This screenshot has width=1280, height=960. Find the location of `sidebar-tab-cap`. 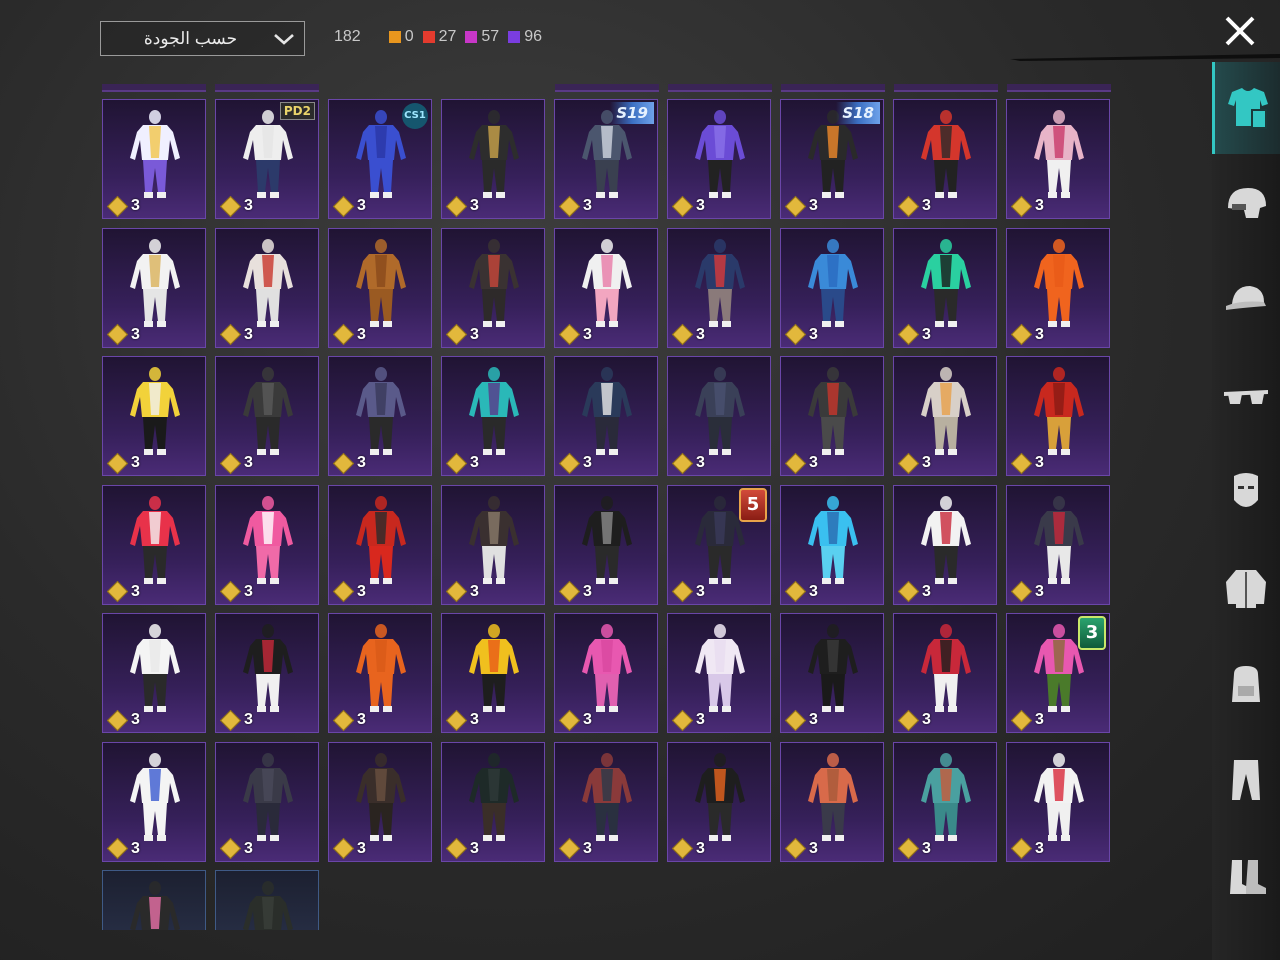

sidebar-tab-cap is located at coordinates (1246, 300).